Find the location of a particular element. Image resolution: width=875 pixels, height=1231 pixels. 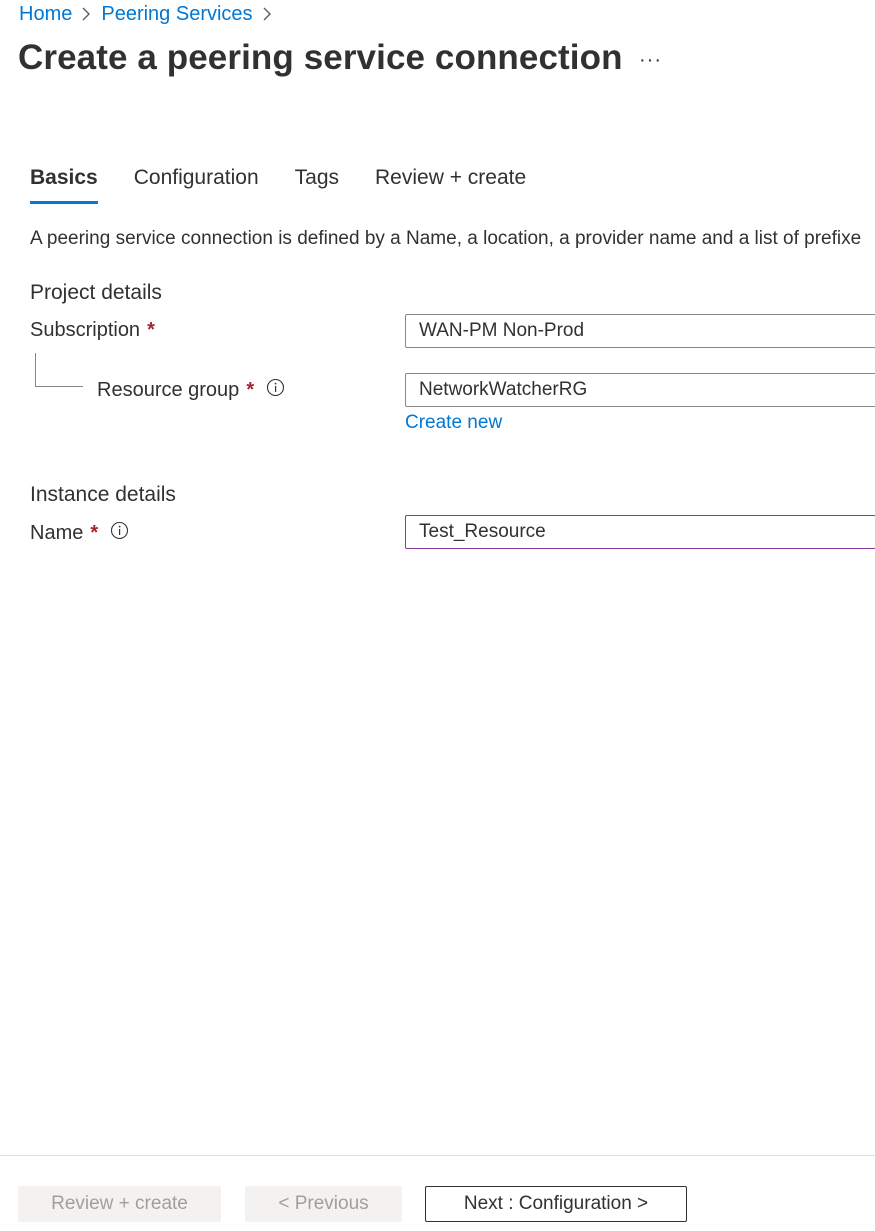

resource-group-dropdown: NetworkWatcherRG is located at coordinates (640, 390).